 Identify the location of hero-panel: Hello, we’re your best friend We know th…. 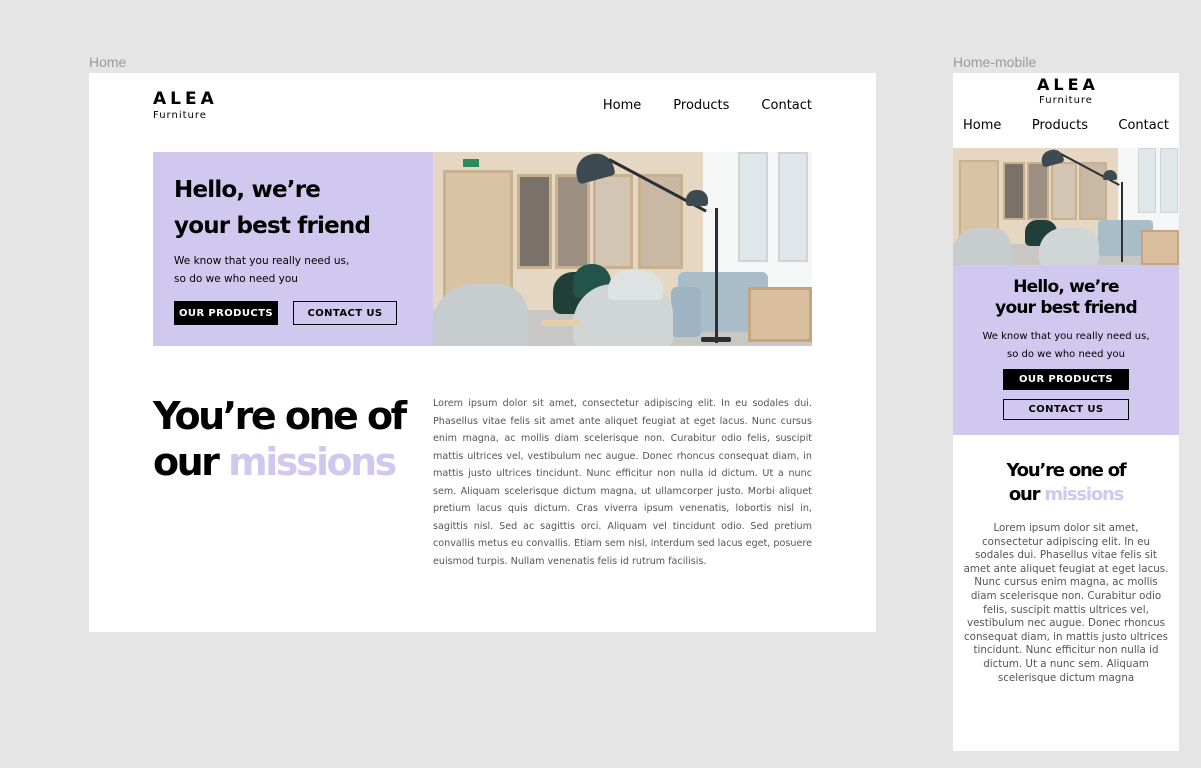
(1066, 350).